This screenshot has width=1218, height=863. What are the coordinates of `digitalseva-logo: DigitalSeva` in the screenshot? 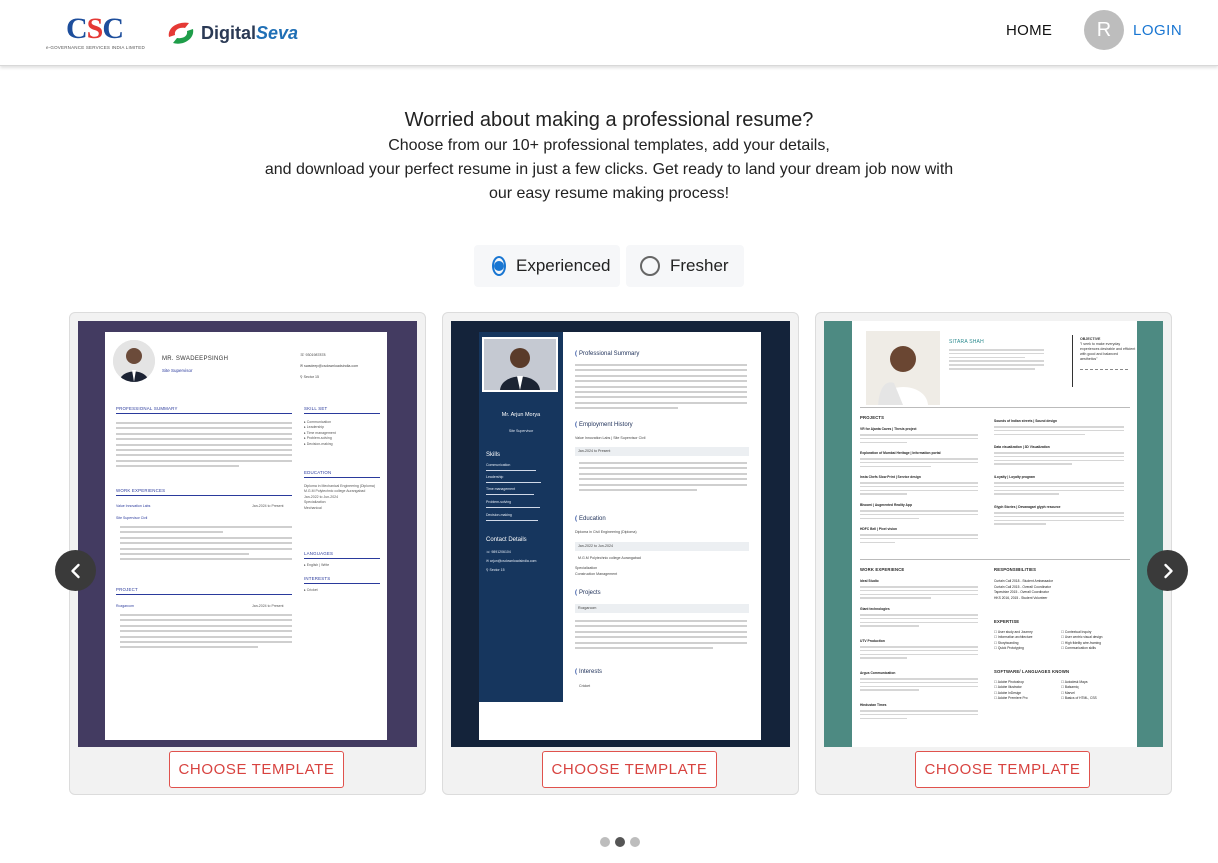 It's located at (231, 33).